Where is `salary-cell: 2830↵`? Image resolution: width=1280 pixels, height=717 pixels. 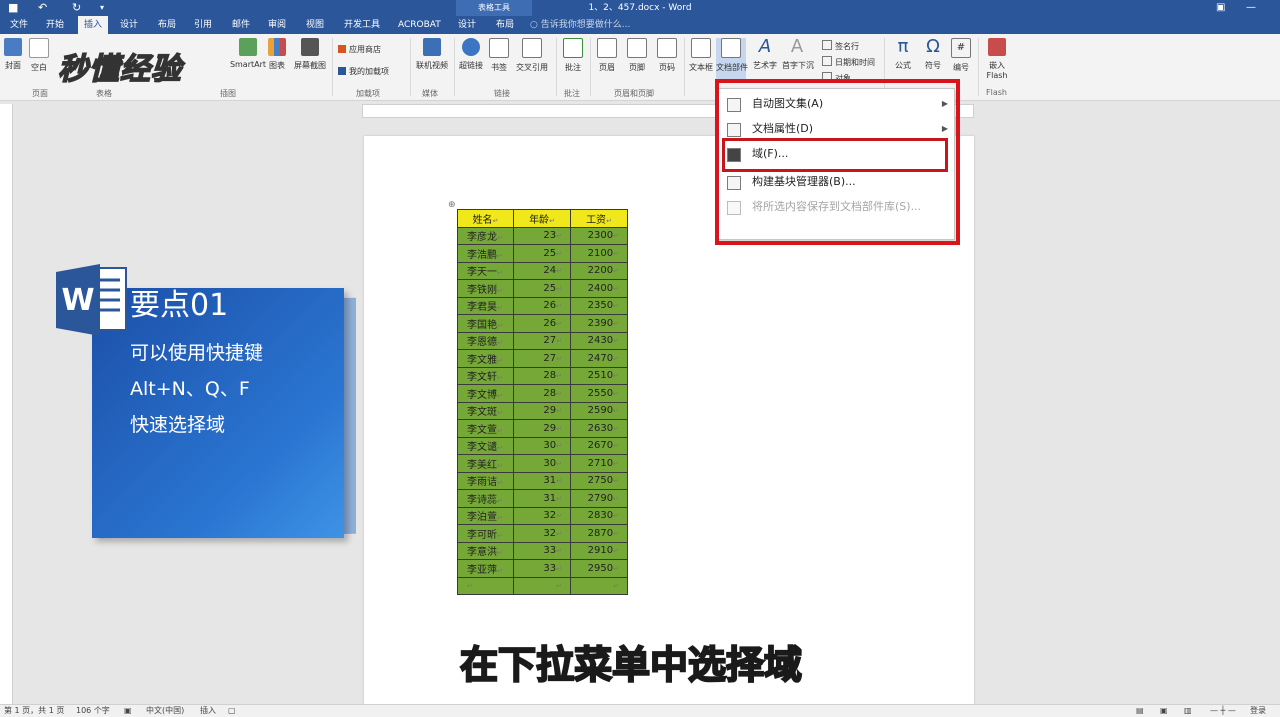
salary-cell: 2830↵ is located at coordinates (599, 515).